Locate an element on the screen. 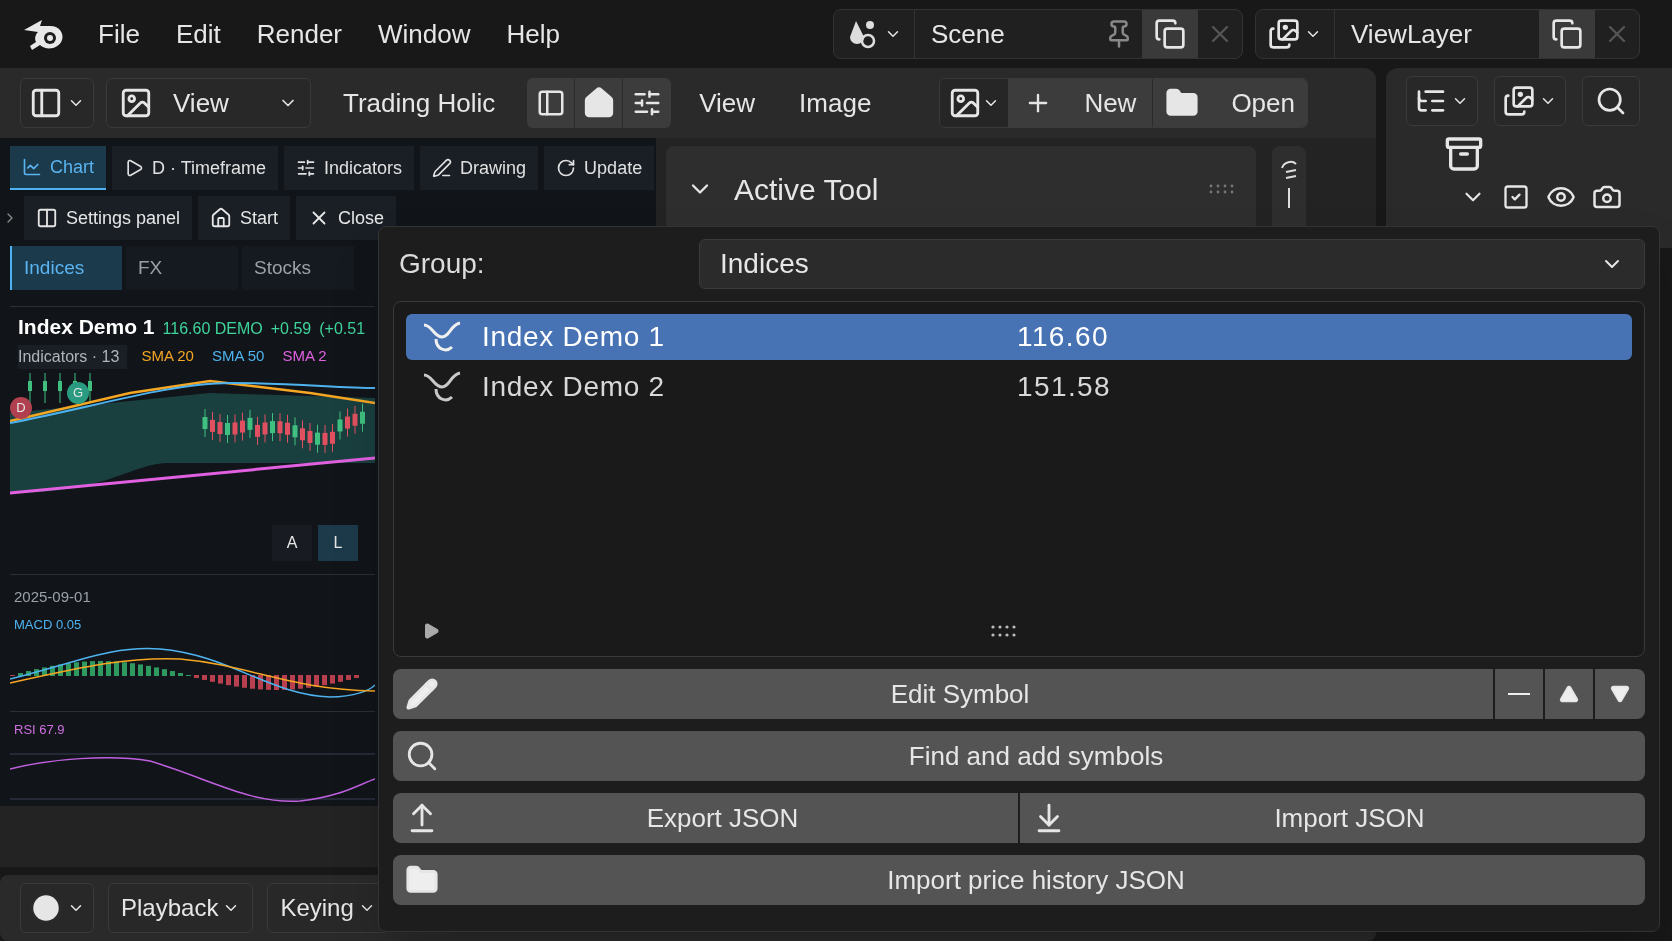 The image size is (1672, 941). home-icon is located at coordinates (221, 218).